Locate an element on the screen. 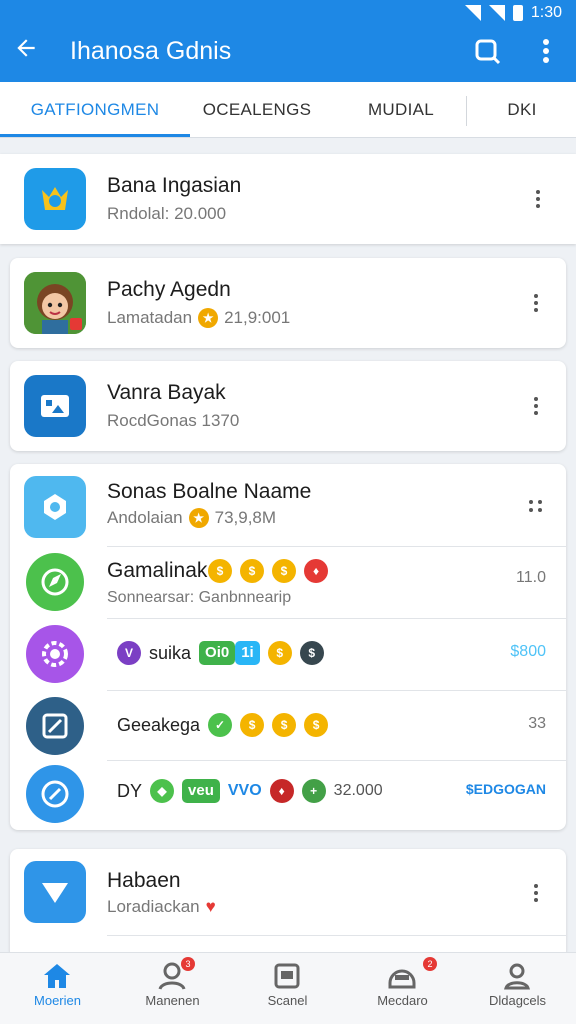  tab-bar: GATFIONGMEN OCEALENGS MUDIAL DKI is located at coordinates (288, 110).